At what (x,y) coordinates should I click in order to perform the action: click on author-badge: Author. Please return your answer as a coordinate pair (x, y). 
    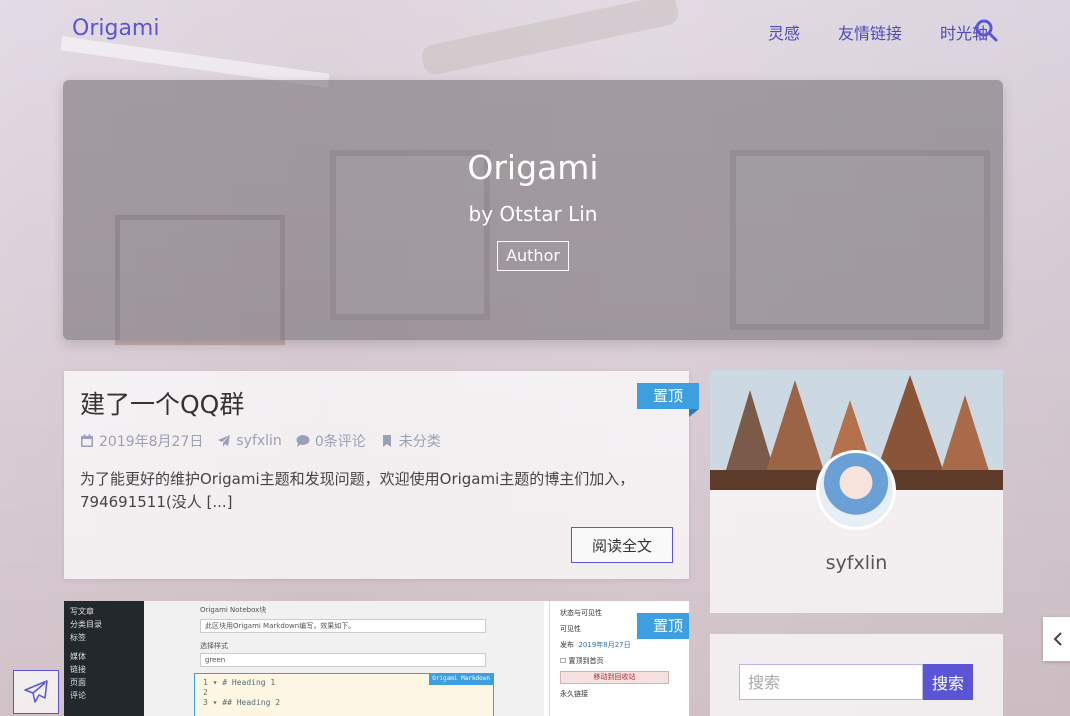
    Looking at the image, I should click on (533, 256).